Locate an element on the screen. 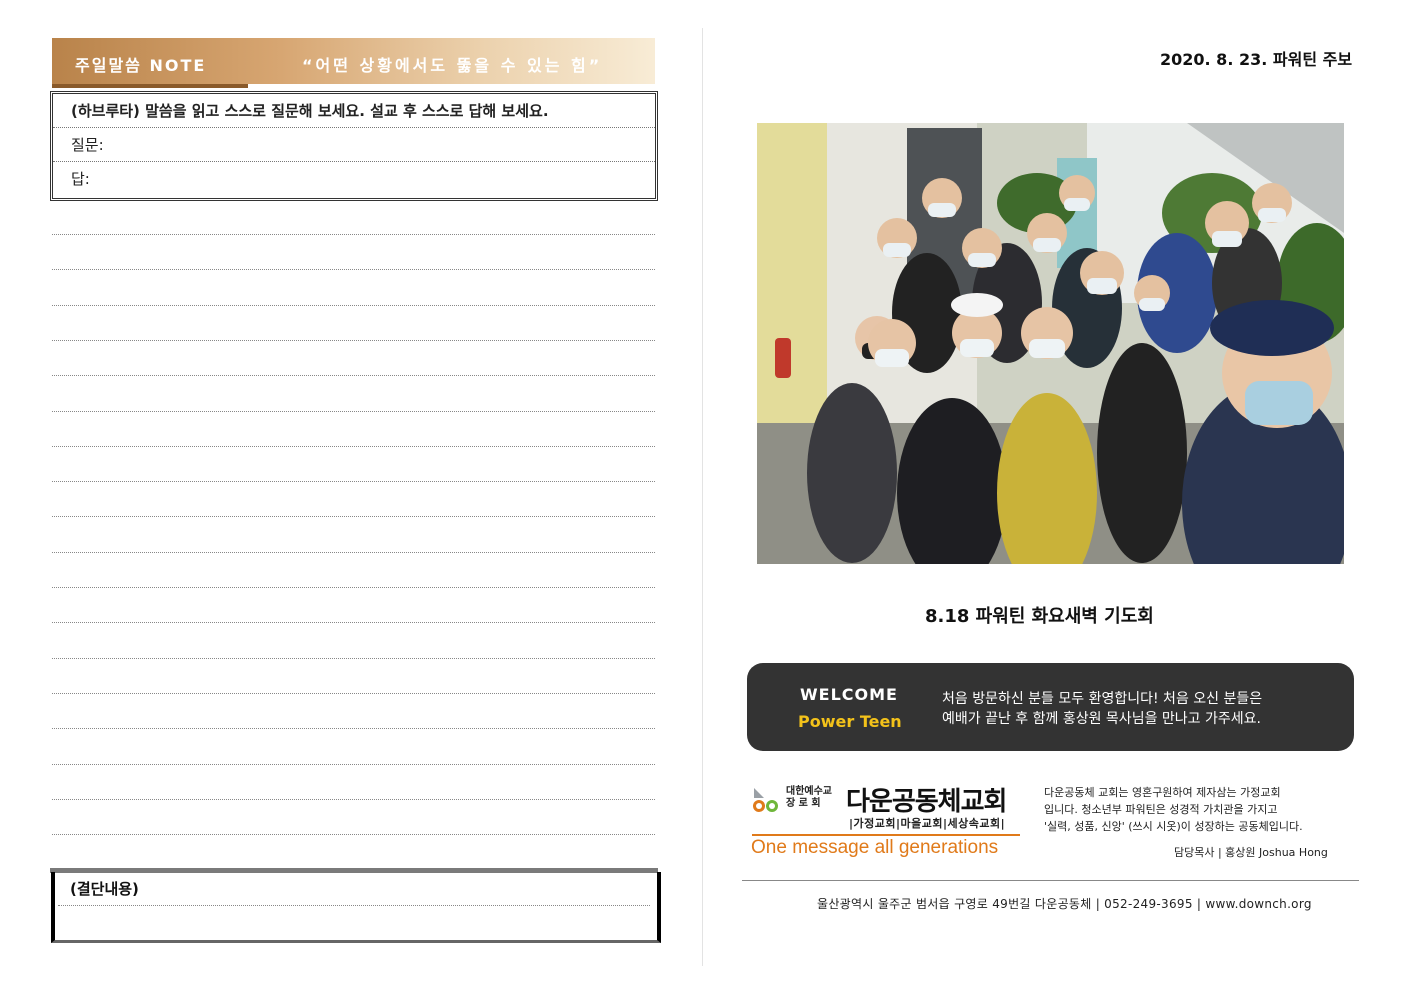 Image resolution: width=1403 pixels, height=992 pixels. welcome-message-line: 예배가 끝난 후 함께 홍상원 목사님을 만나고 가주세요. is located at coordinates (1101, 719).